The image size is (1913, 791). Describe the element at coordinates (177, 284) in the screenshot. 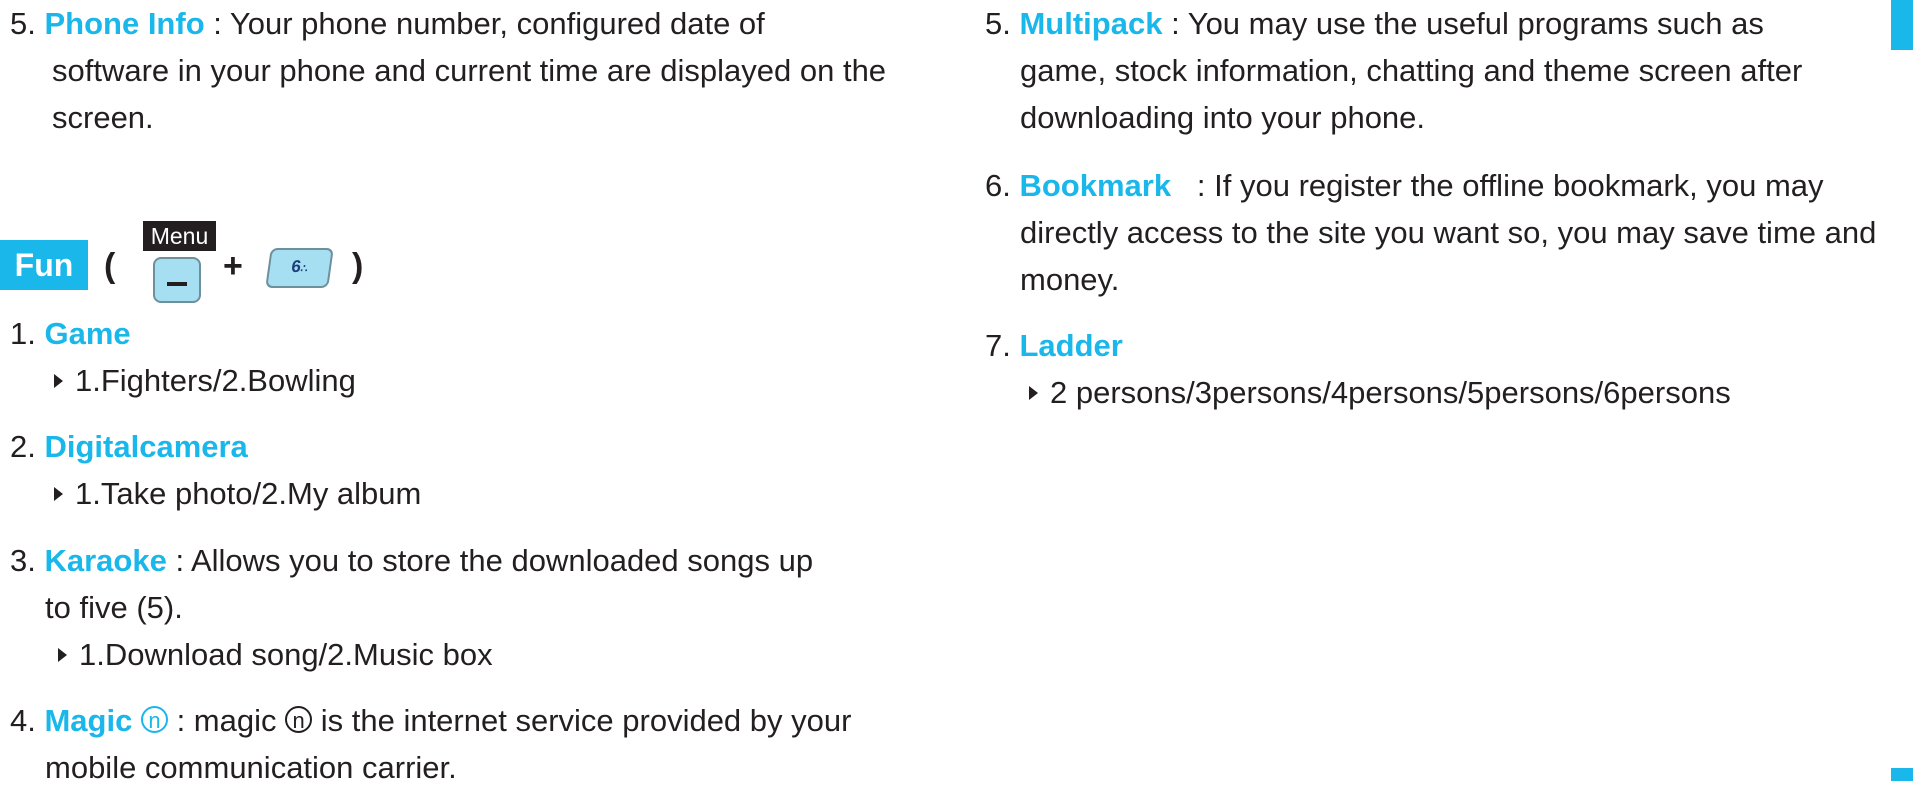

I see `dash-icon` at that location.